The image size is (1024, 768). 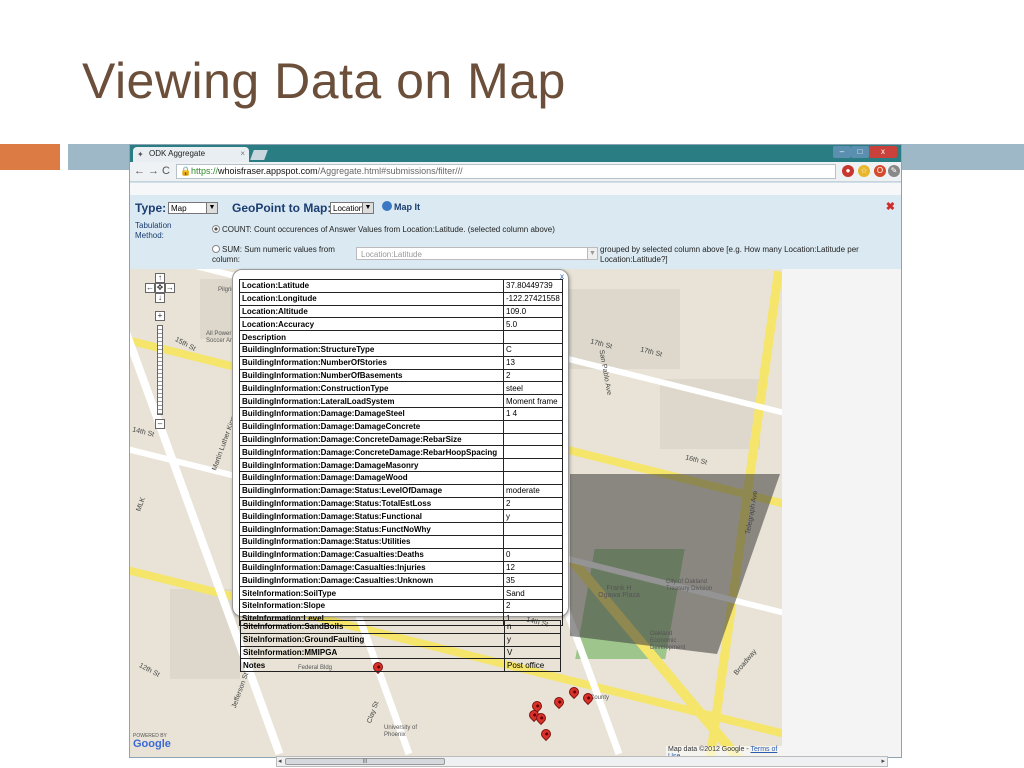 What do you see at coordinates (371, 413) in the screenshot?
I see `attribute-key: BuildingInformation:Damage:DamageSteel` at bounding box center [371, 413].